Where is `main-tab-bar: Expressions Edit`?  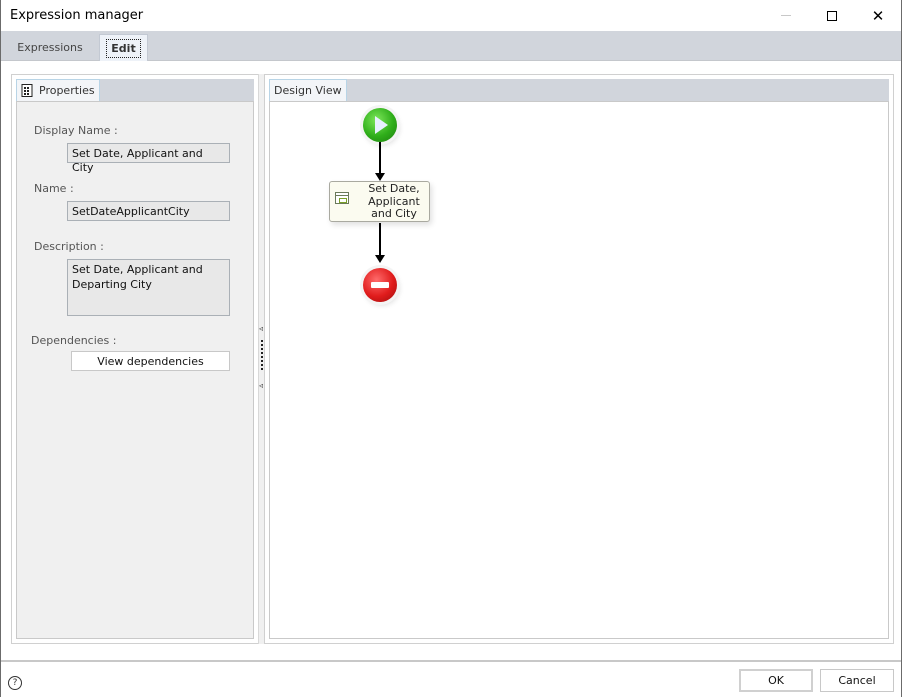 main-tab-bar: Expressions Edit is located at coordinates (451, 46).